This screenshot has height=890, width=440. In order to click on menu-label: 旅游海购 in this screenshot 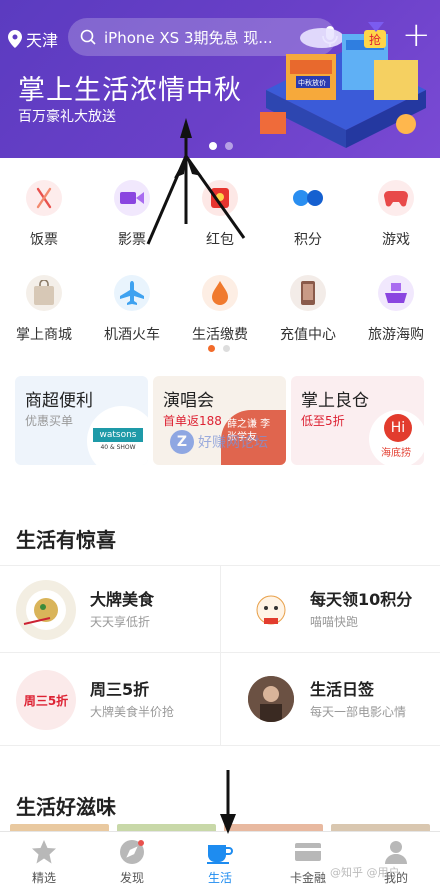, I will do `click(396, 335)`.